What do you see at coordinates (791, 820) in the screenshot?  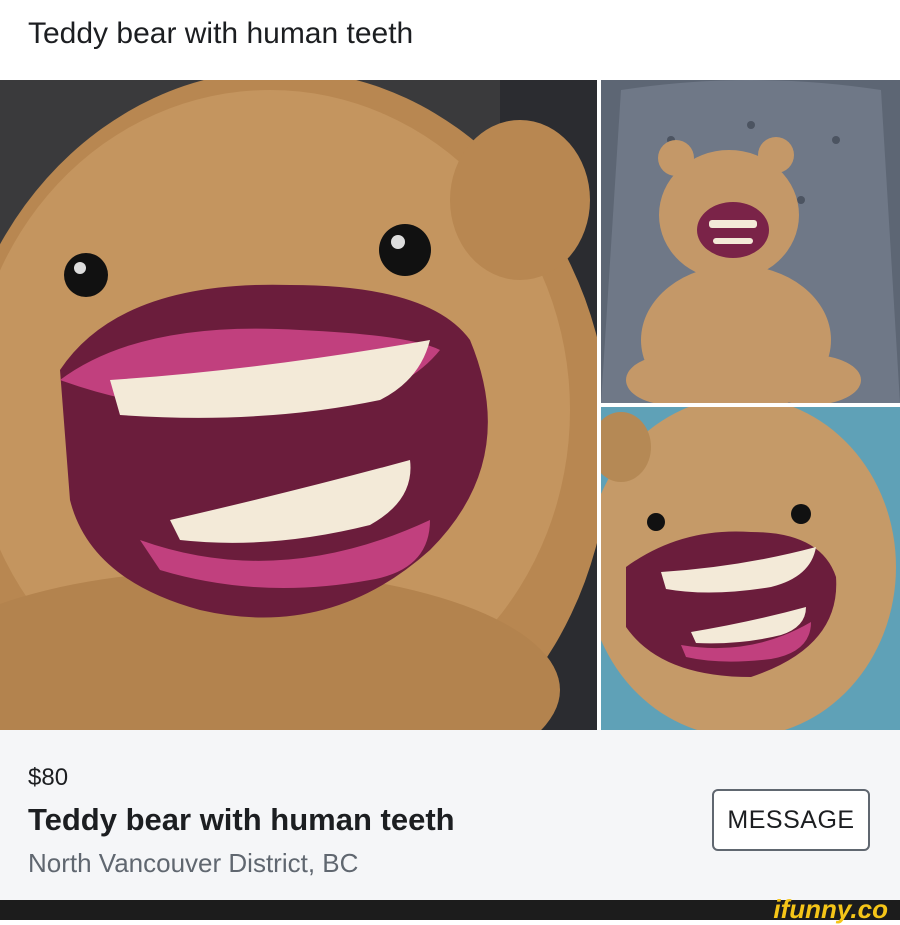 I see `message-button: MESSAGE` at bounding box center [791, 820].